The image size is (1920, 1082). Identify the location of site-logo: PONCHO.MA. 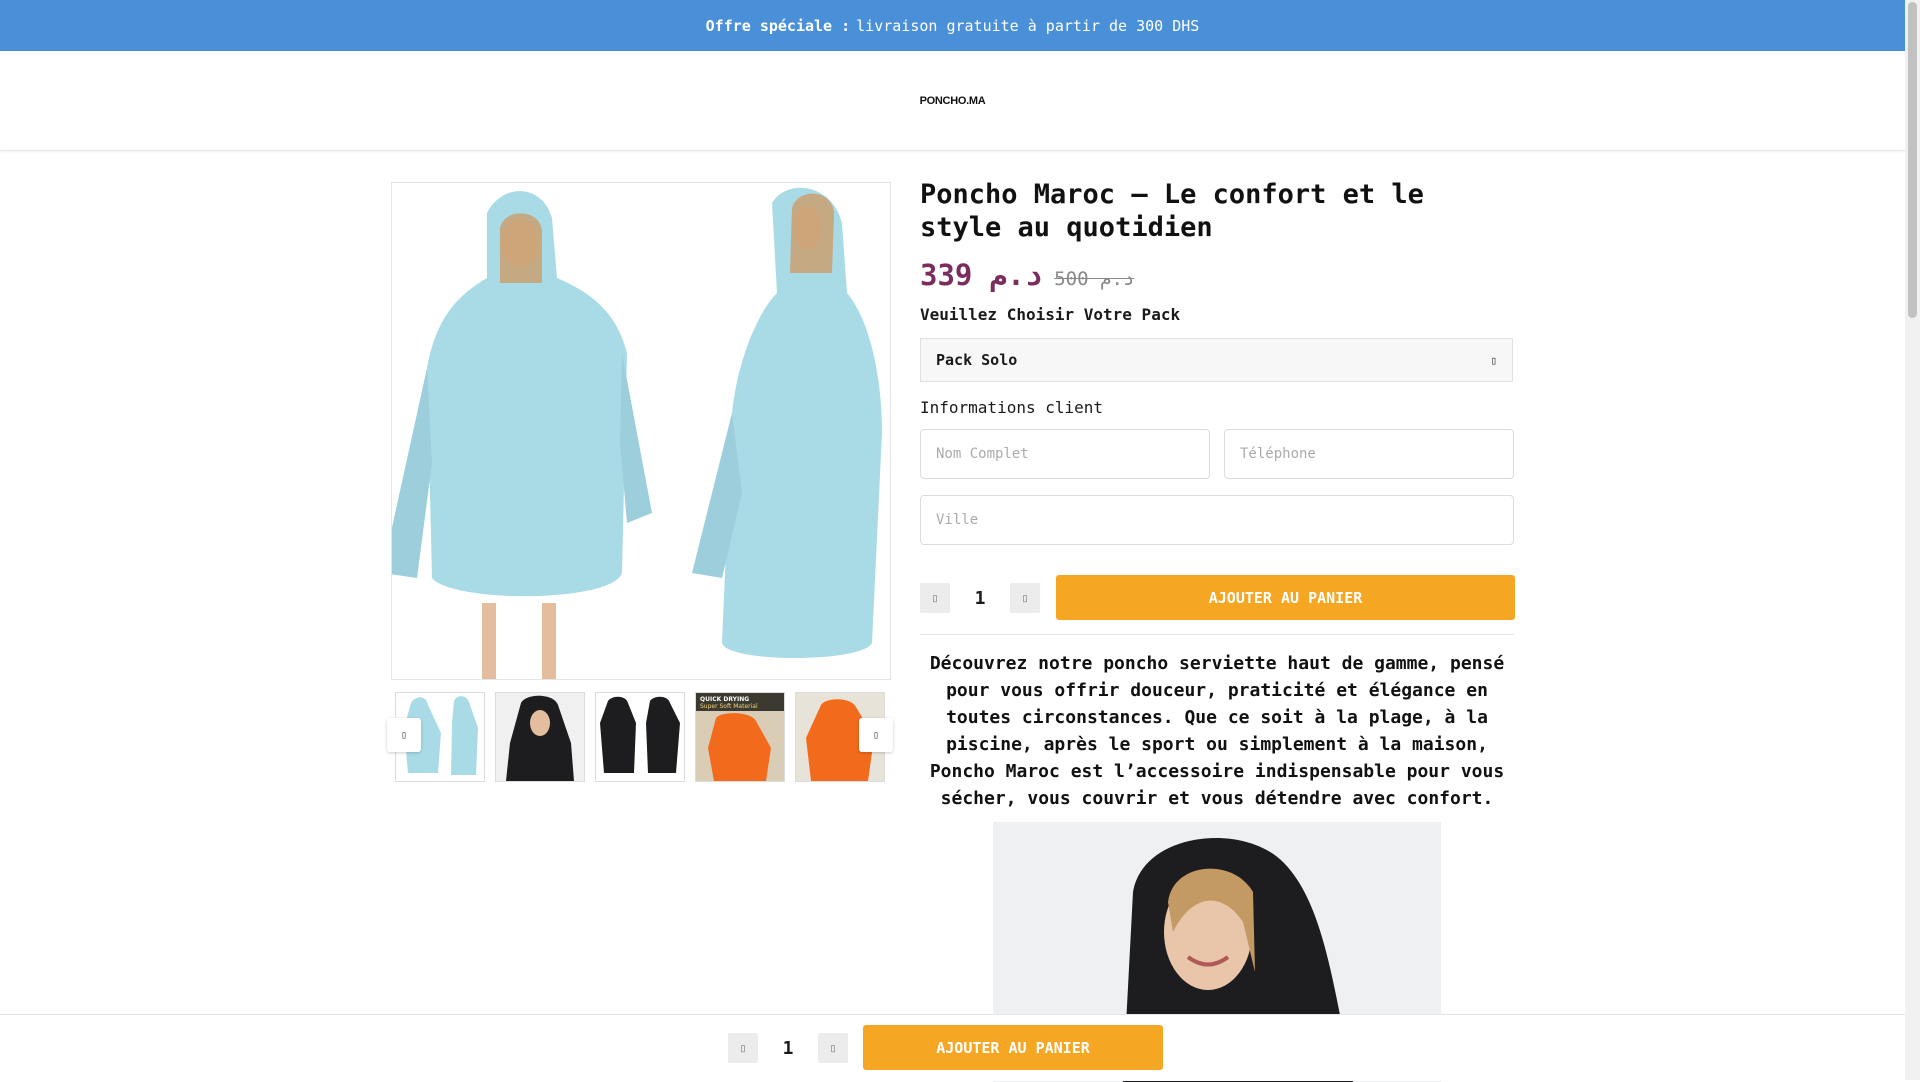
(953, 101).